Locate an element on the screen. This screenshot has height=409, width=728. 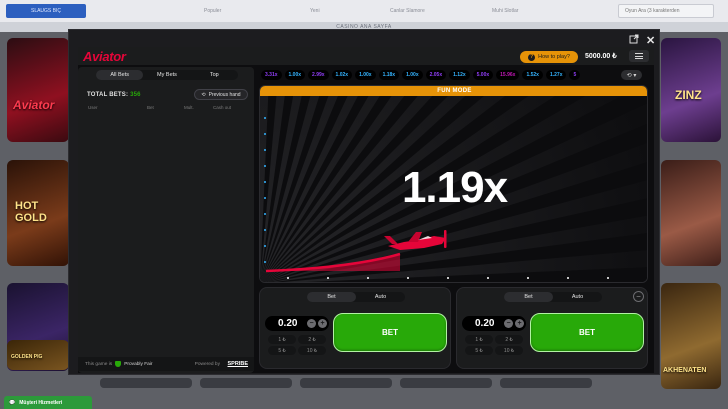
how-to-play-label: How to play? is located at coordinates (554, 57).